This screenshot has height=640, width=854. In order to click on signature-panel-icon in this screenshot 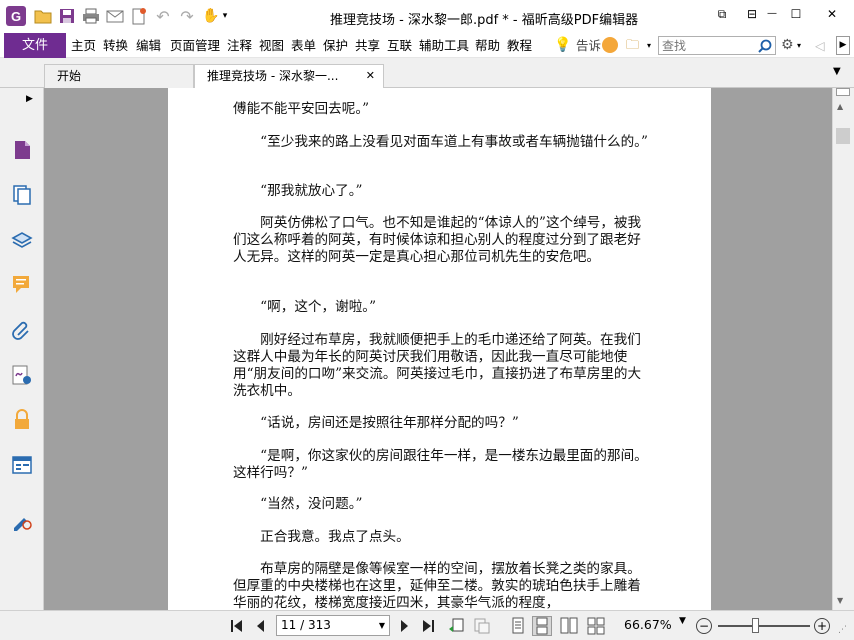, I will do `click(22, 375)`.